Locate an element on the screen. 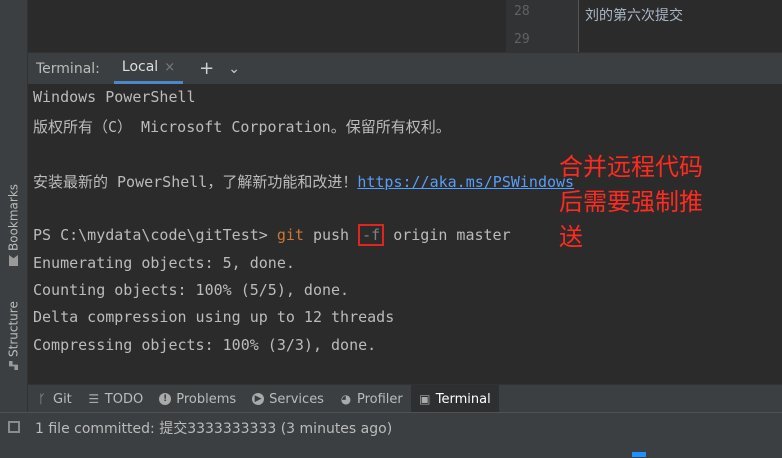 Image resolution: width=782 pixels, height=458 pixels. tool-tab-label: Profiler is located at coordinates (379, 399).